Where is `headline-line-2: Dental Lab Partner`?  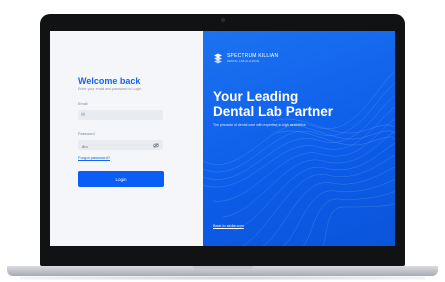 headline-line-2: Dental Lab Partner is located at coordinates (273, 111).